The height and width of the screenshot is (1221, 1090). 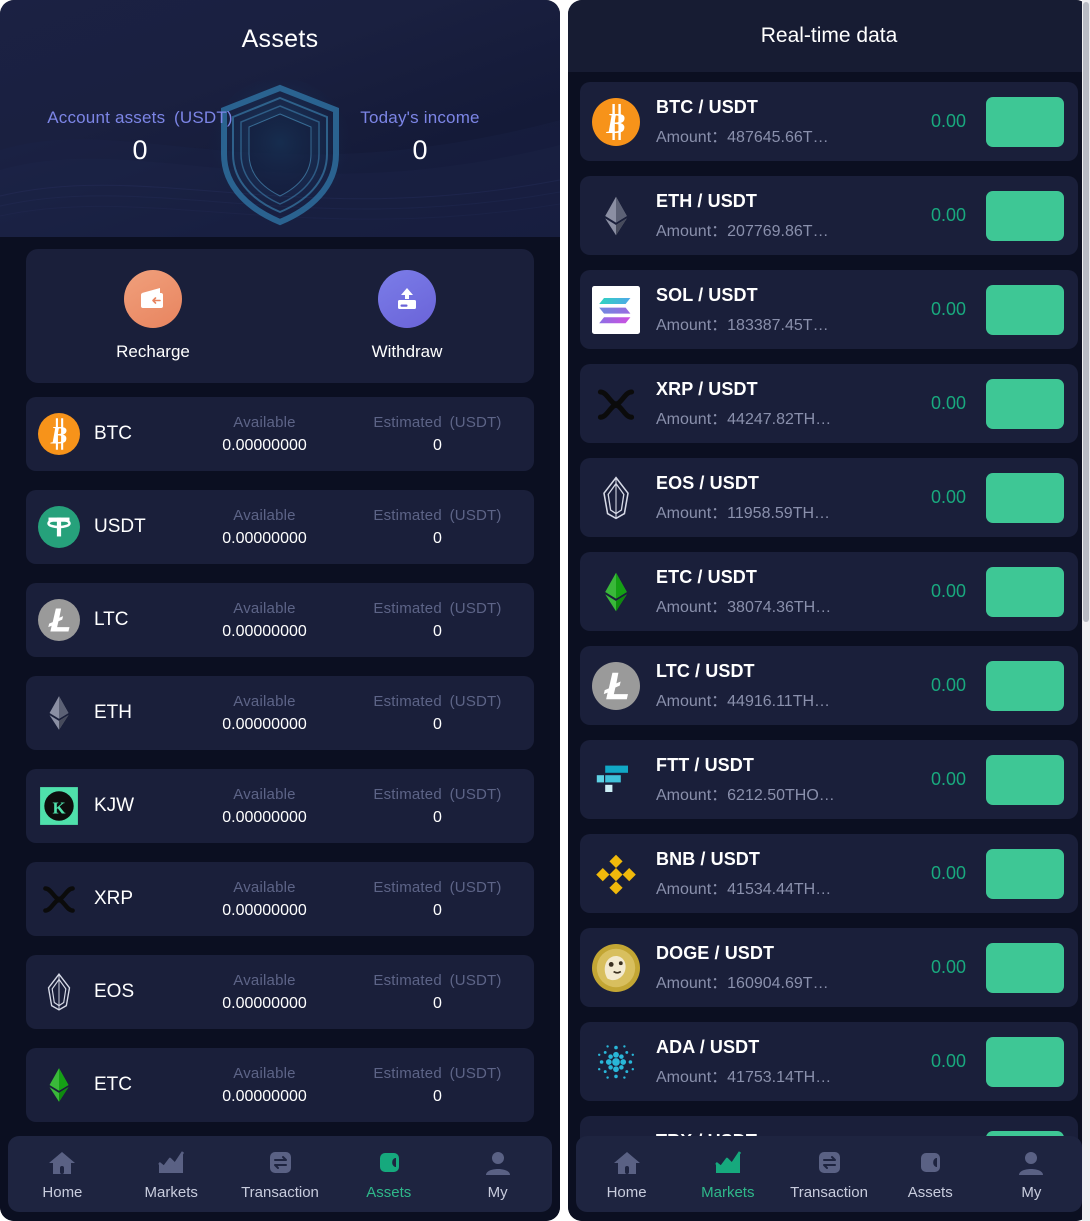 I want to click on market-pair: ETC / USDT, so click(x=707, y=576).